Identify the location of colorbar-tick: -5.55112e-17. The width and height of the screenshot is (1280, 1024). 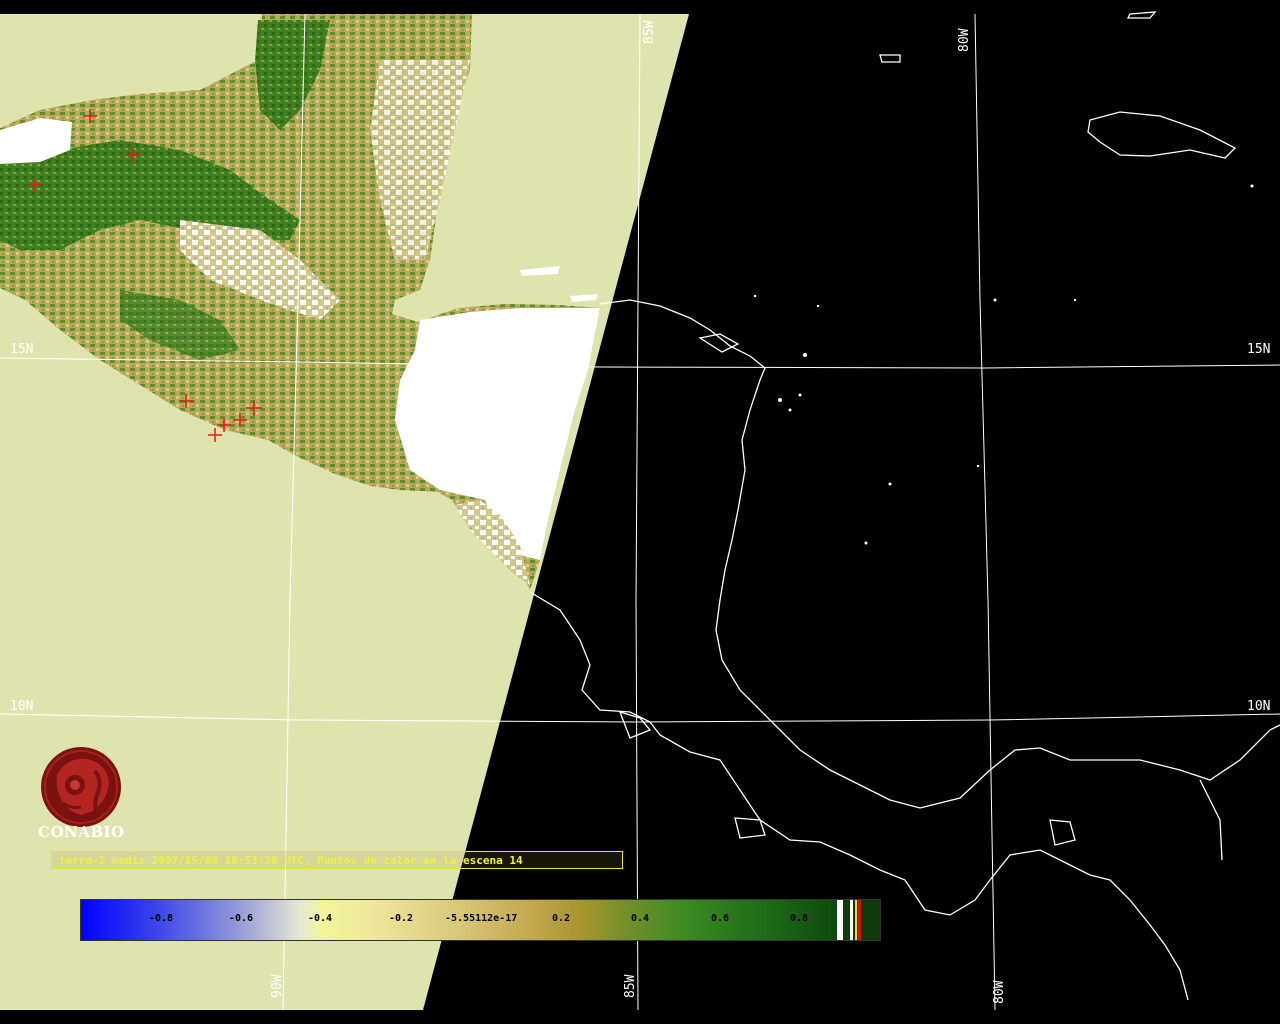
(481, 918).